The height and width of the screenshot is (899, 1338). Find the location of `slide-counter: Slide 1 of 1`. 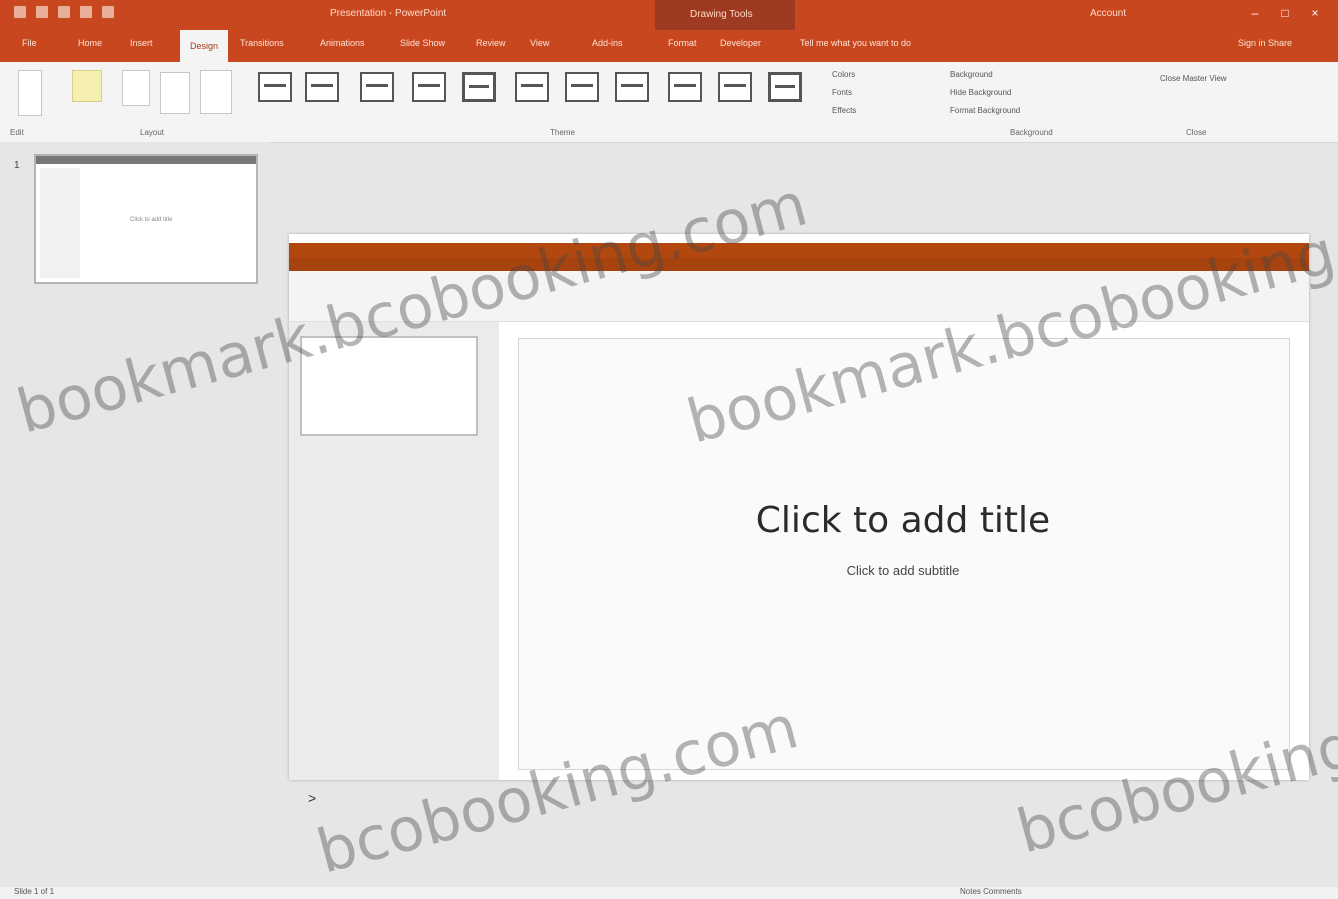

slide-counter: Slide 1 of 1 is located at coordinates (34, 891).